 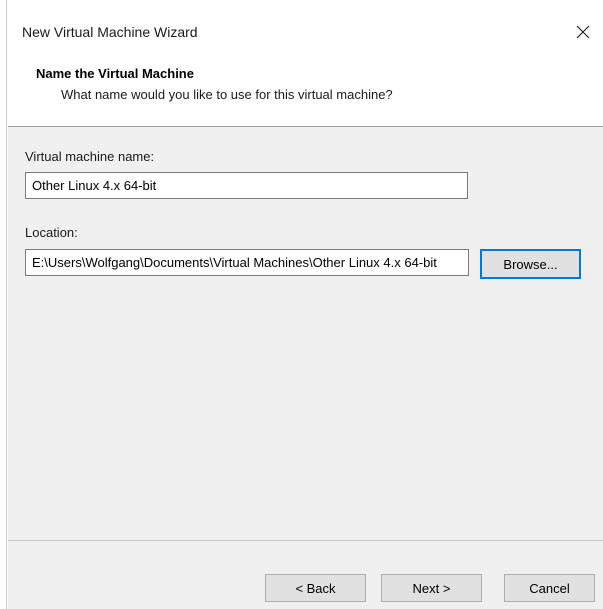 What do you see at coordinates (246, 185) in the screenshot?
I see `vm-name-input` at bounding box center [246, 185].